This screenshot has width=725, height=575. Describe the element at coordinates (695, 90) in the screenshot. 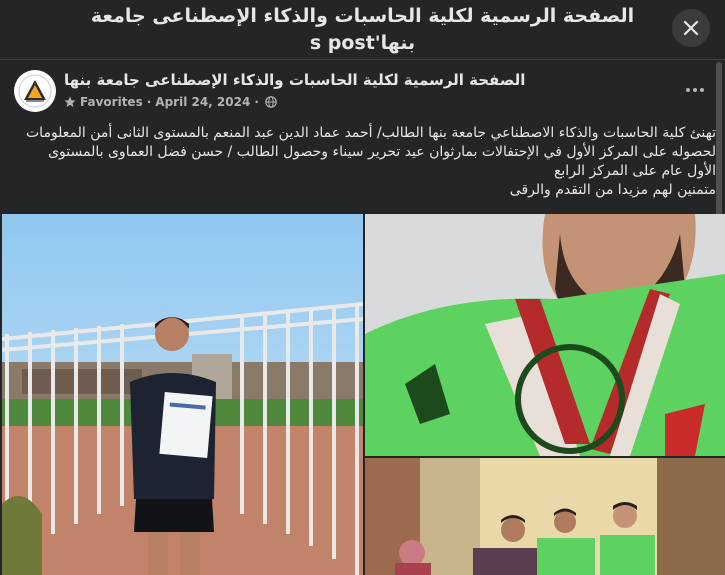

I see `more-options-button` at that location.